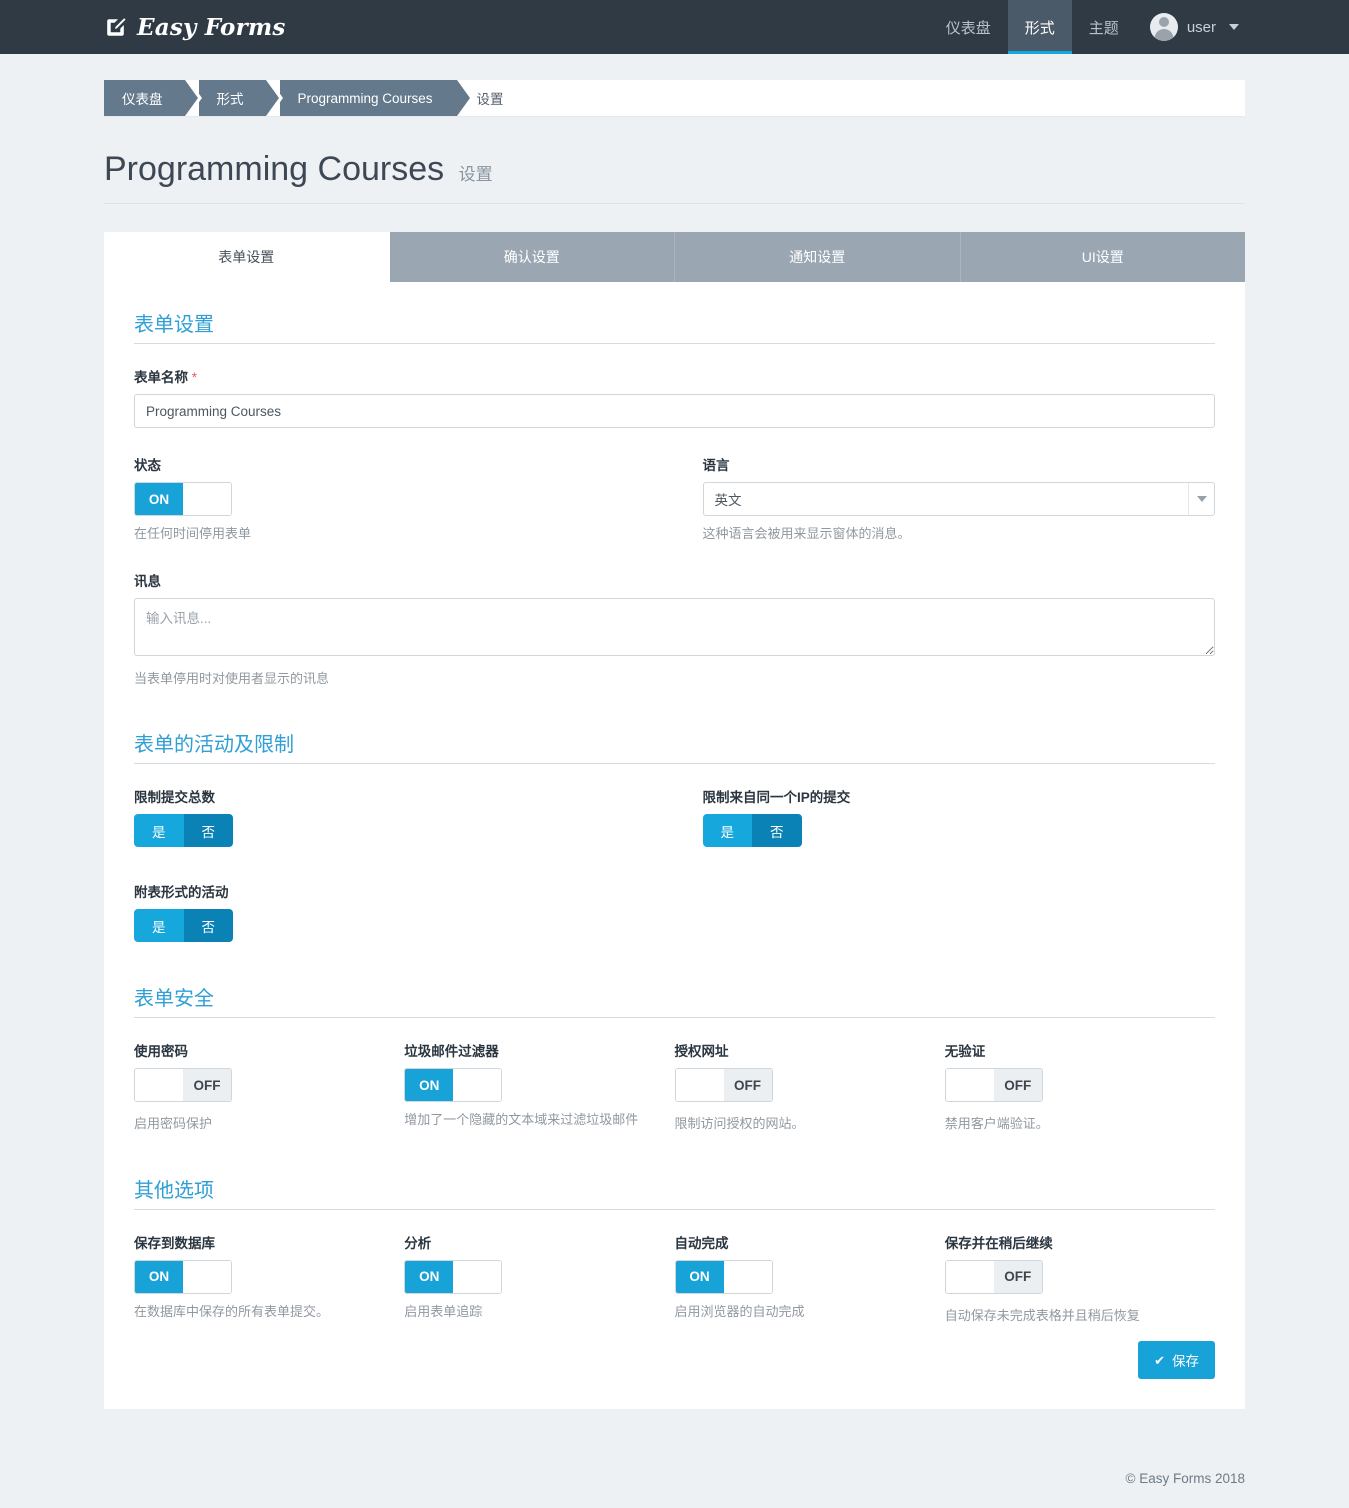 This screenshot has width=1349, height=1508. I want to click on language-select: 英文, so click(958, 499).